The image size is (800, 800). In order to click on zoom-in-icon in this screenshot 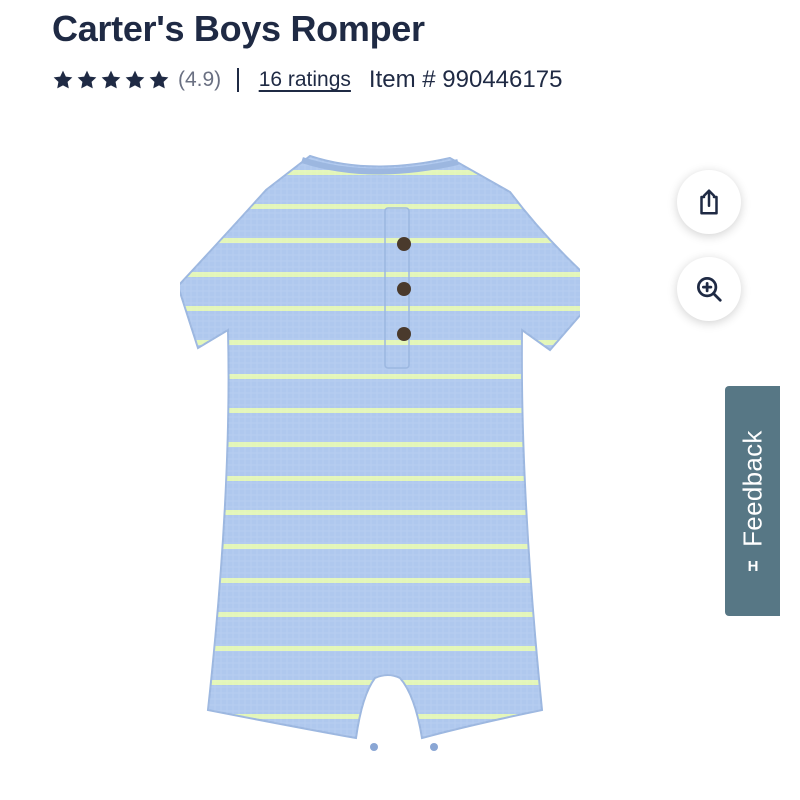, I will do `click(709, 289)`.